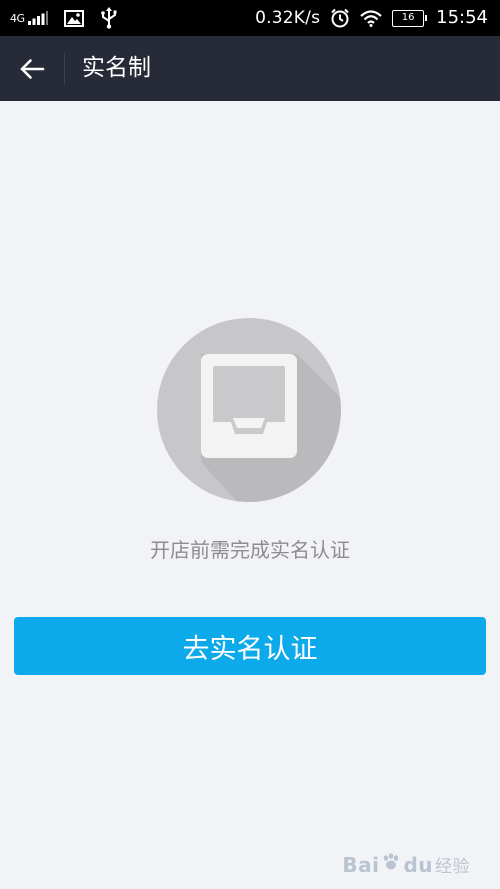 The width and height of the screenshot is (500, 889). I want to click on verify-button-label: 去实名认证, so click(250, 649).